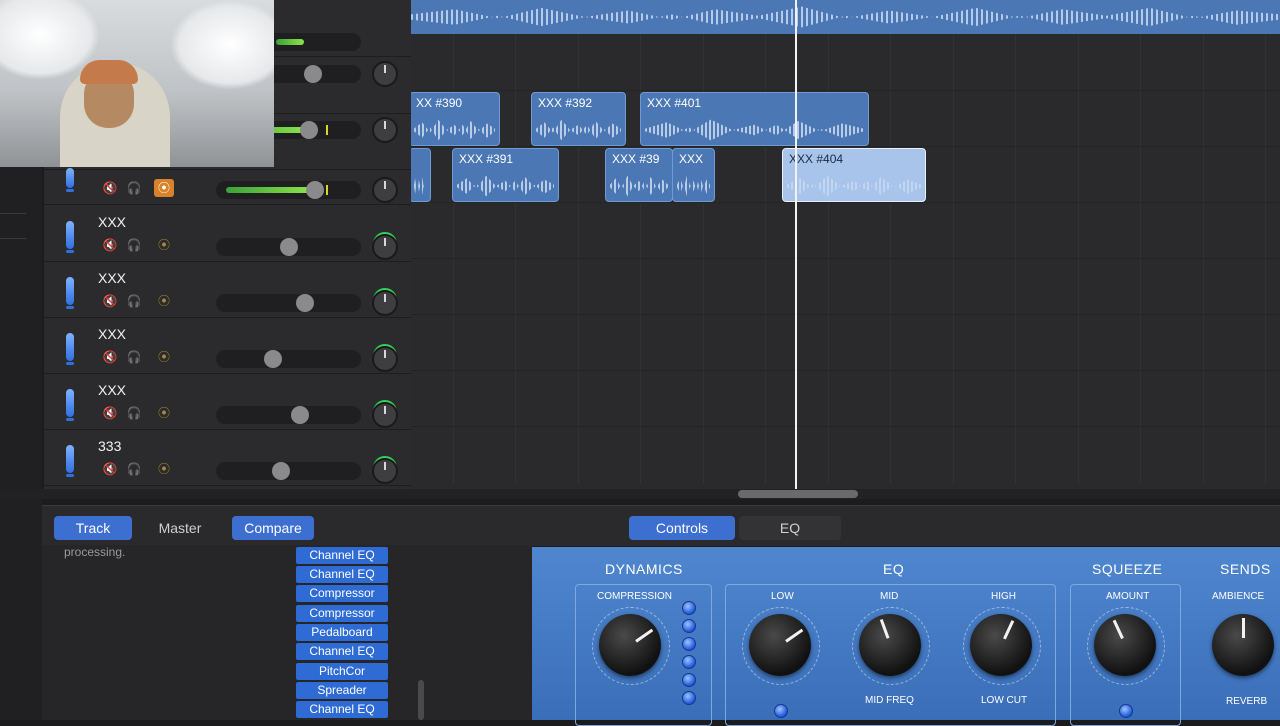 The height and width of the screenshot is (726, 1280). Describe the element at coordinates (227, 345) in the screenshot. I see `track-header-7: XXX 🔇 🎧 ⦿` at that location.